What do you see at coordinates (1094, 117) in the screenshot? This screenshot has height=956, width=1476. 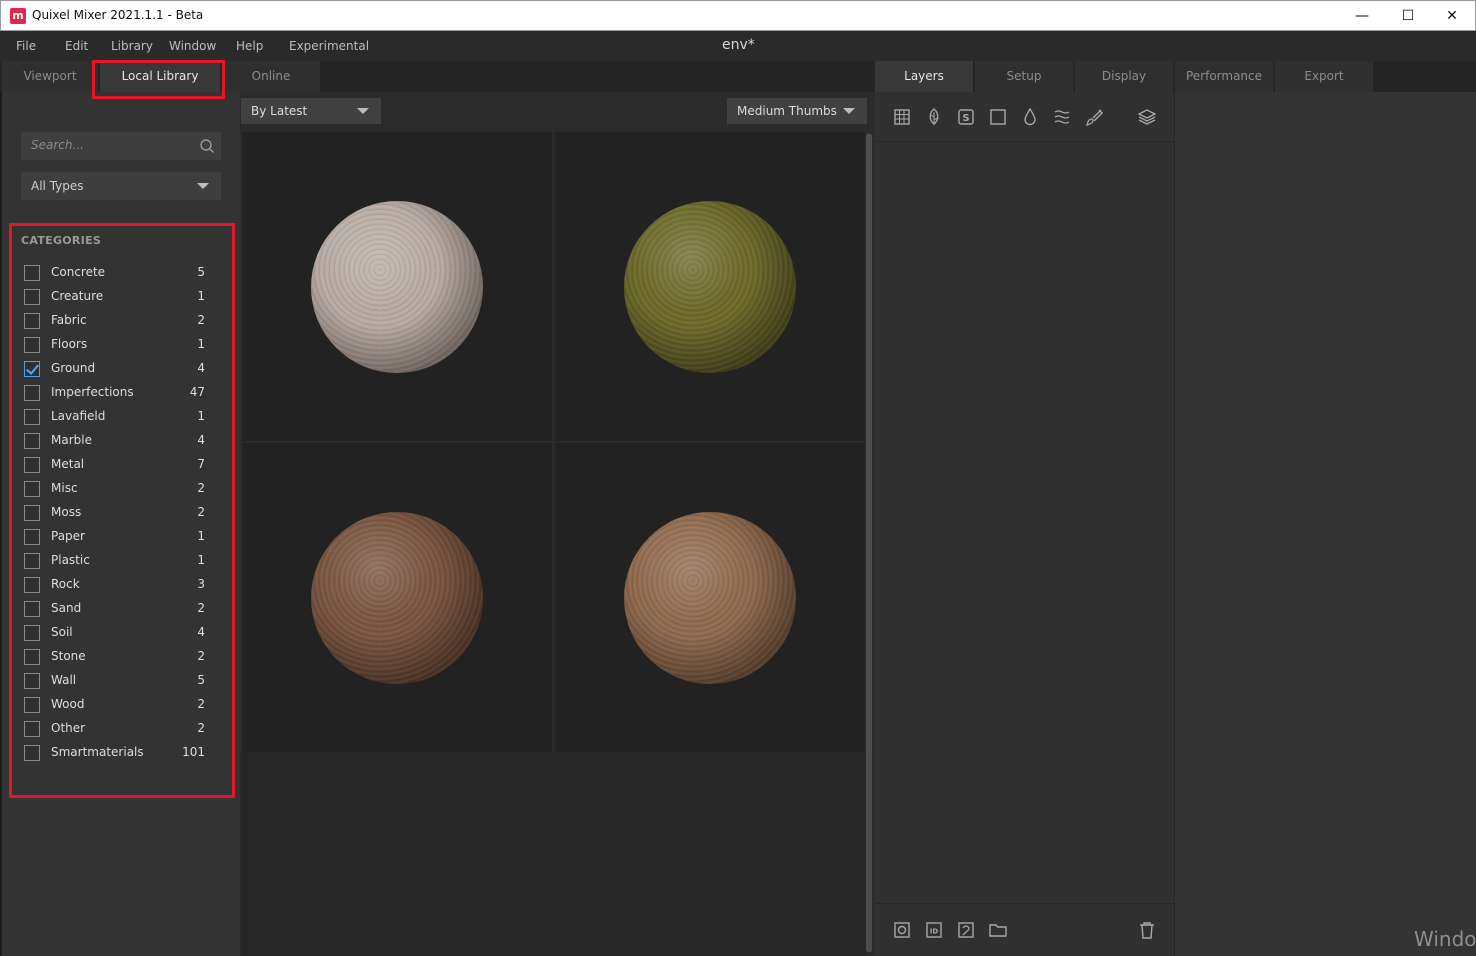 I see `brush-icon` at bounding box center [1094, 117].